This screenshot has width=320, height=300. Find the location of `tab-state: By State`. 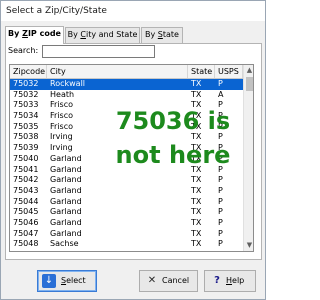

tab-state: By State is located at coordinates (162, 35).